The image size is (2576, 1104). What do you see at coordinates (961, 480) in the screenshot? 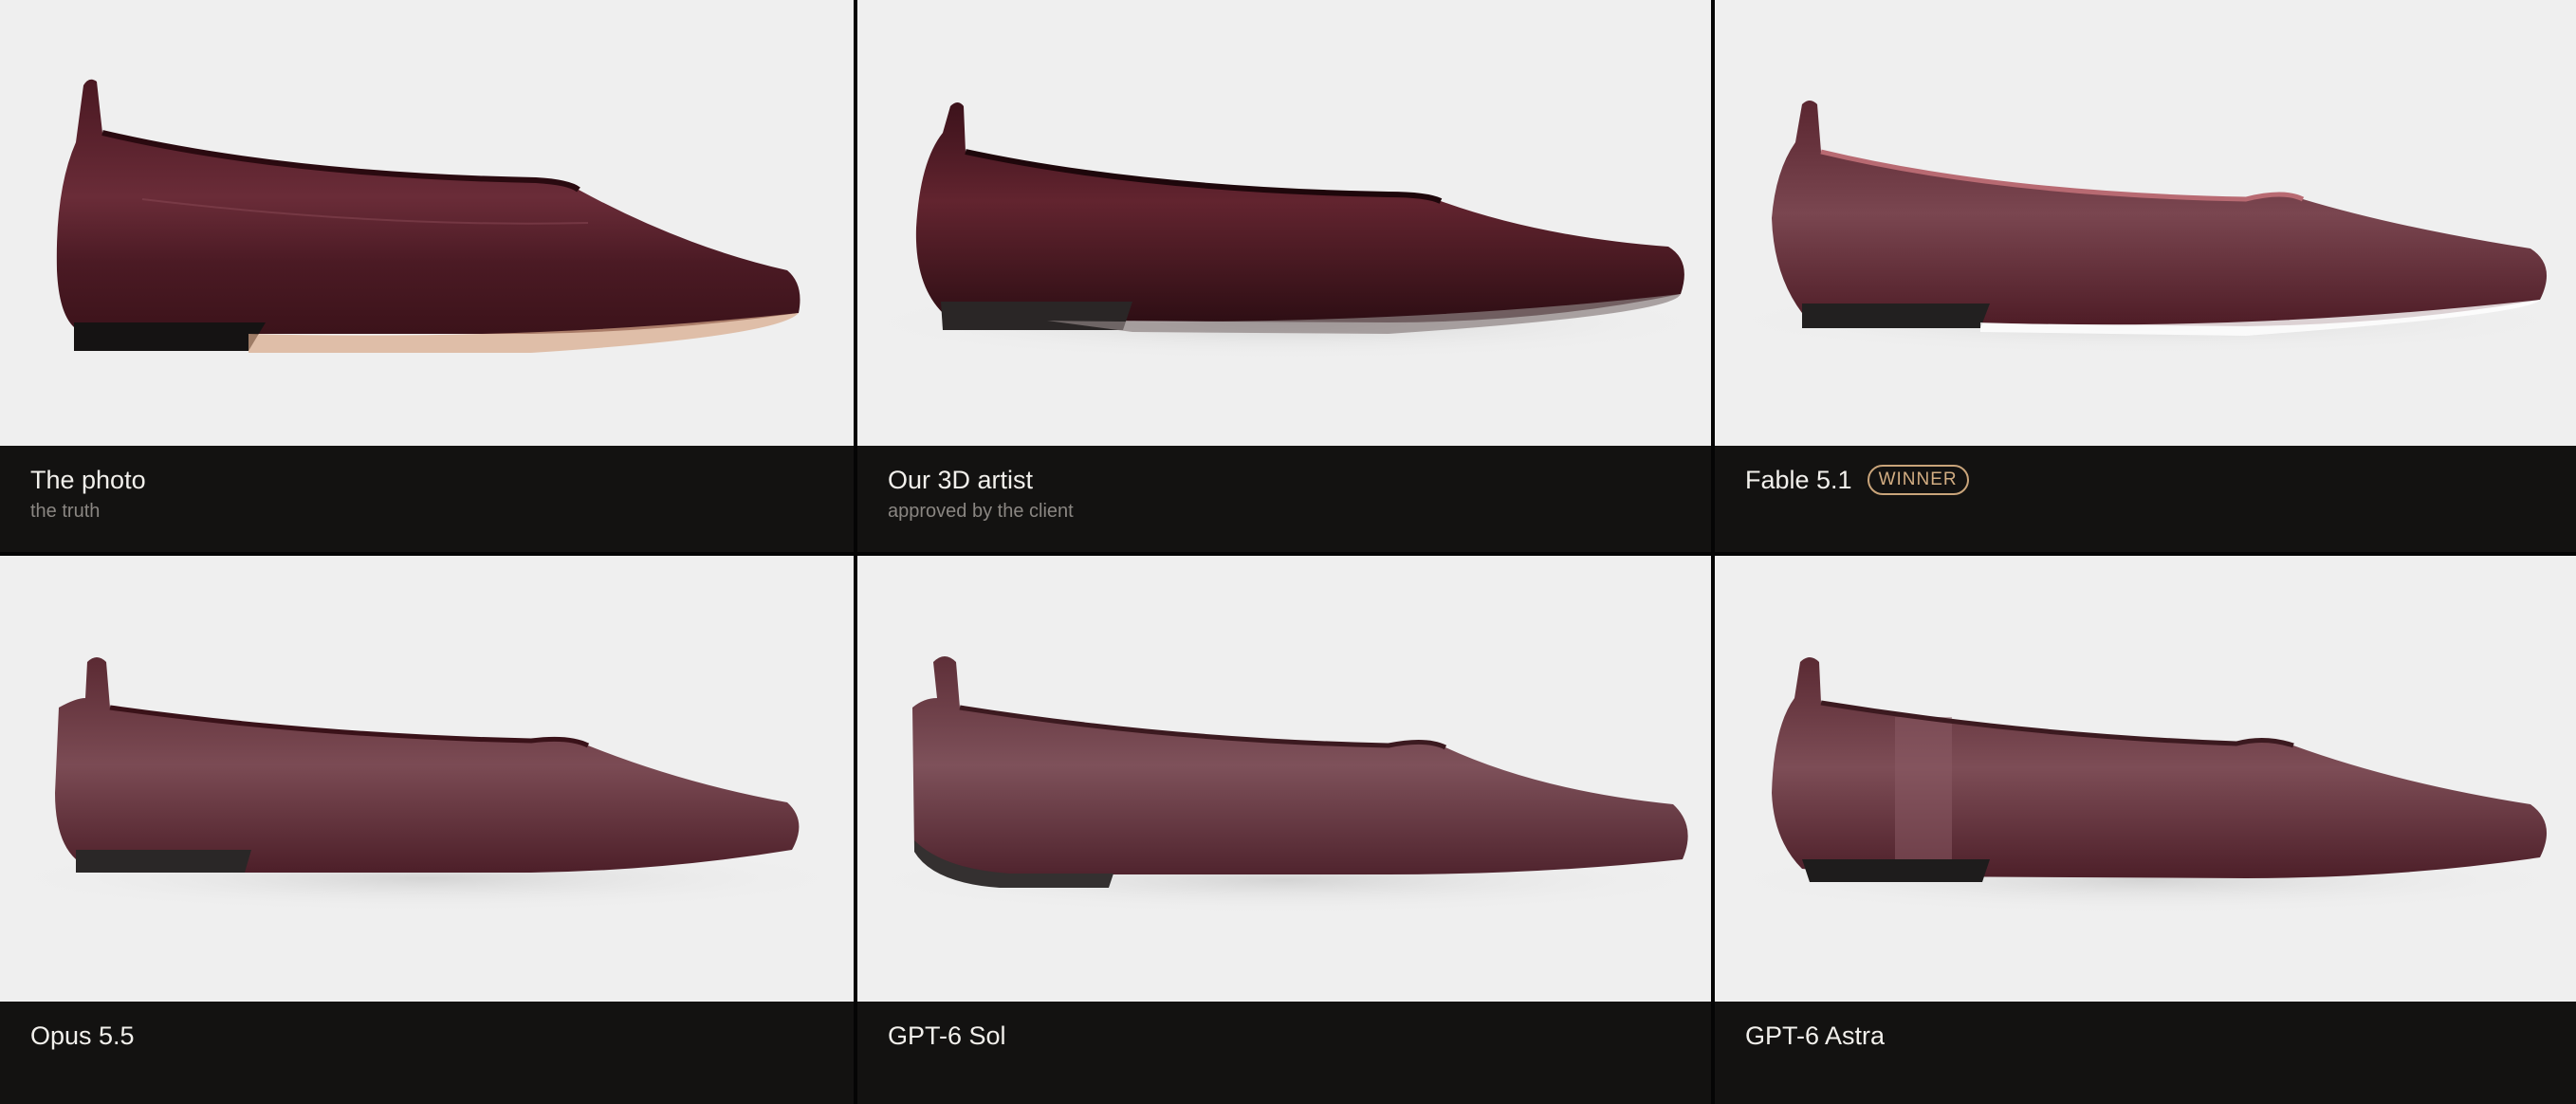
I see `panel-title: Our 3D artist` at bounding box center [961, 480].